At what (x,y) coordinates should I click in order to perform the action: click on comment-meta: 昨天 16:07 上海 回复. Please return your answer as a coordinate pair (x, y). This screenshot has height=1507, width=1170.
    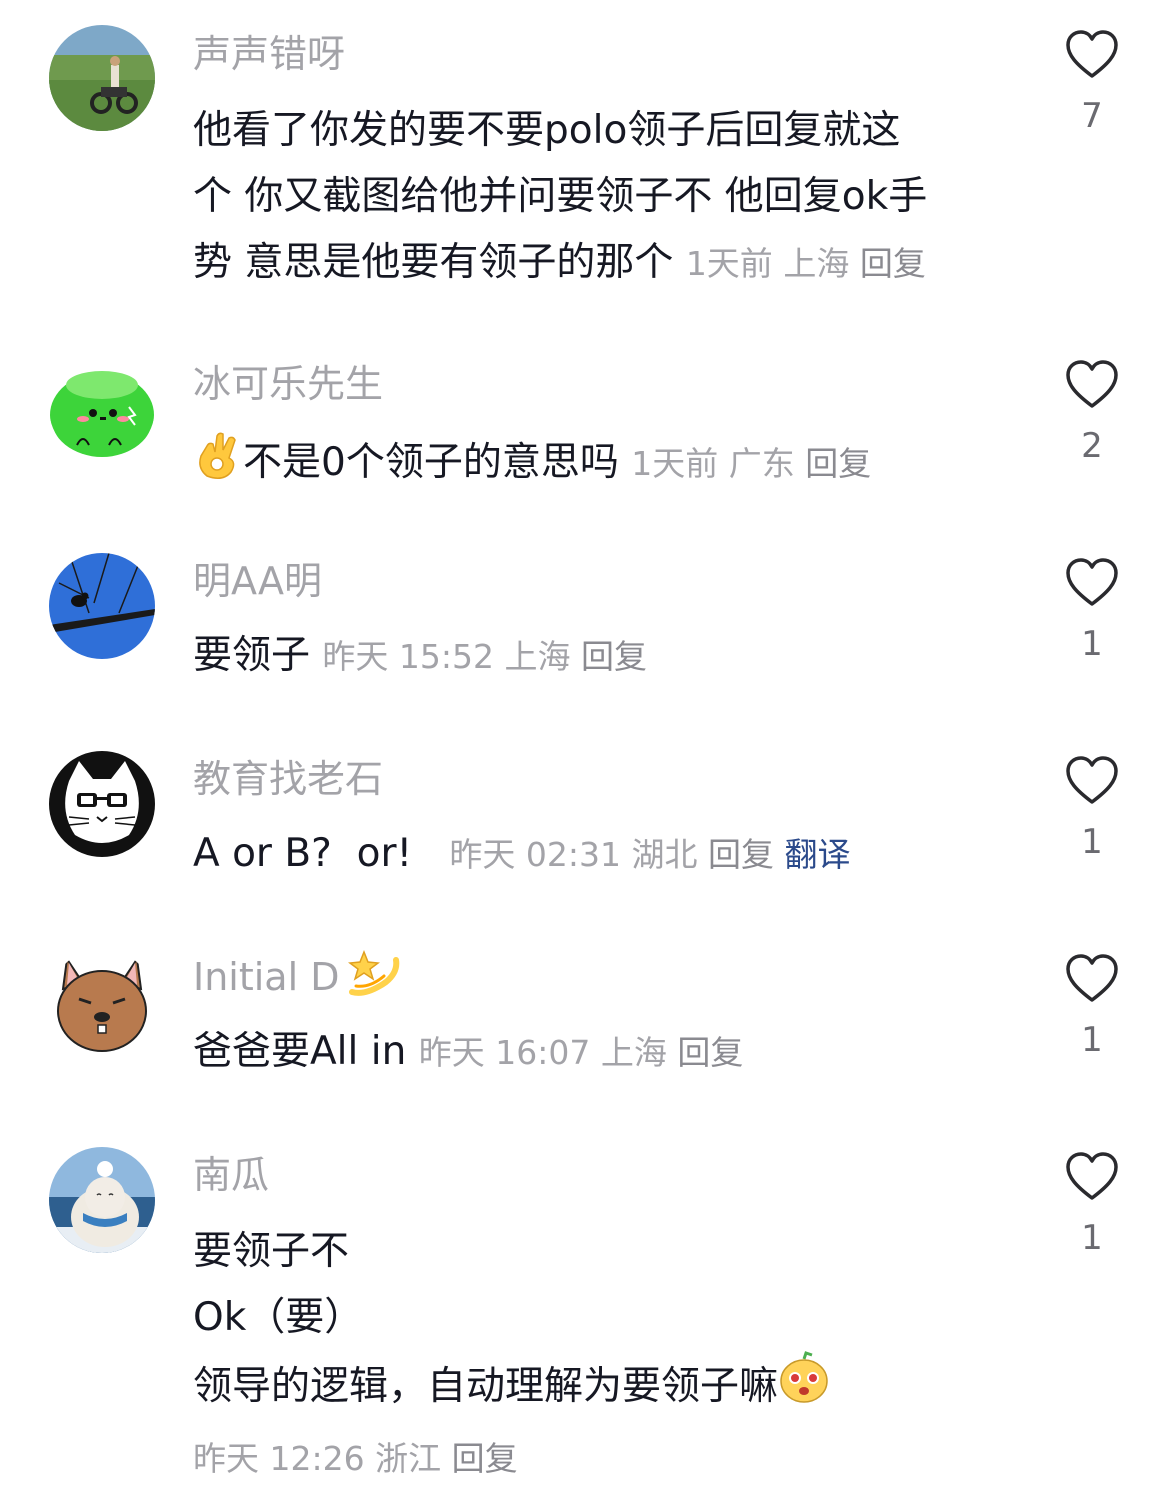
    Looking at the image, I should click on (581, 1052).